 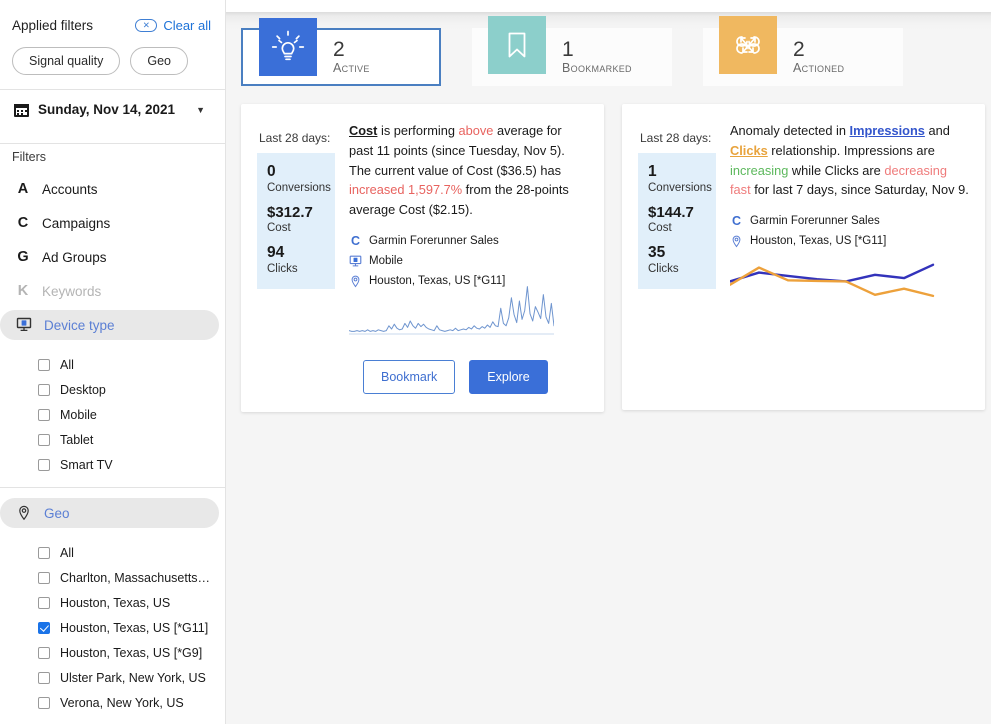 I want to click on sparkline-svg, so click(x=451, y=310).